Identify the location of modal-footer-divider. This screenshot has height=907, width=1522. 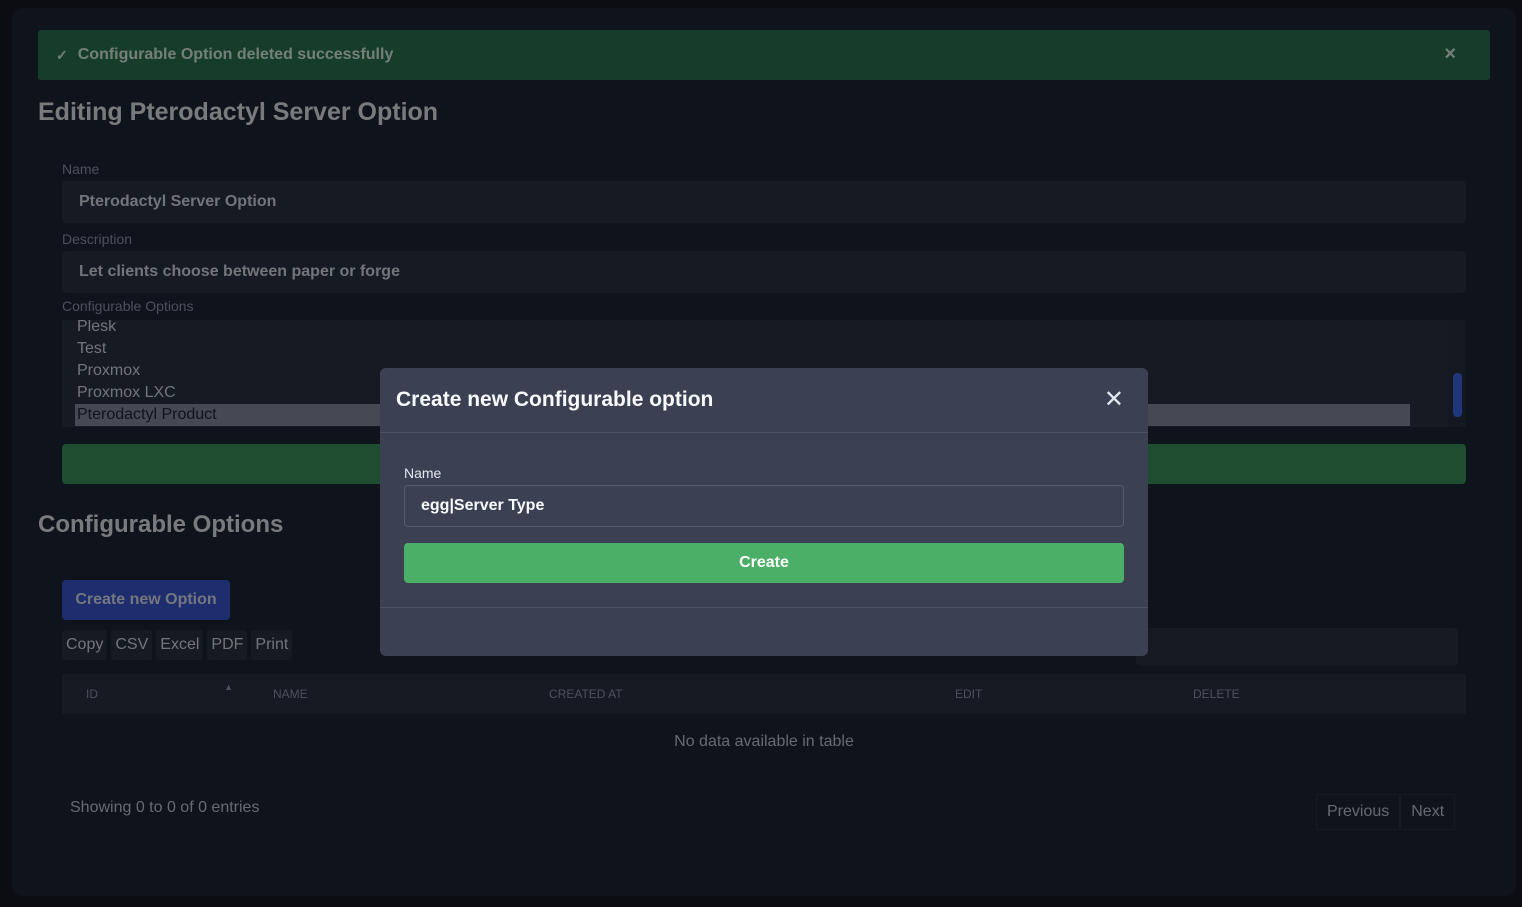
(764, 607).